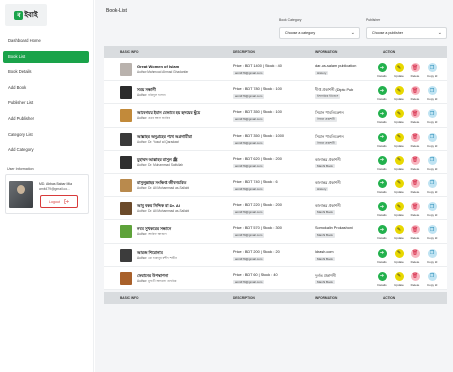 The width and height of the screenshot is (453, 372). Describe the element at coordinates (46, 72) in the screenshot. I see `sidebar-item-book-details: Book Details` at that location.